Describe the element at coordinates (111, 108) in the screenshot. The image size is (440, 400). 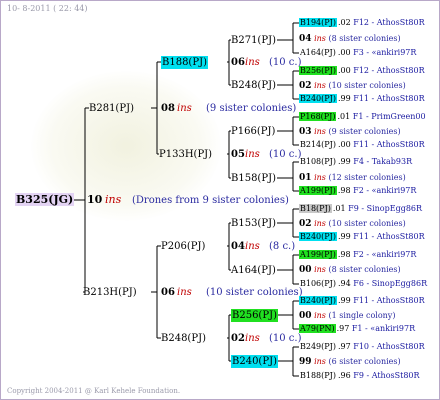
I see `sire-label: B281(PJ)` at that location.